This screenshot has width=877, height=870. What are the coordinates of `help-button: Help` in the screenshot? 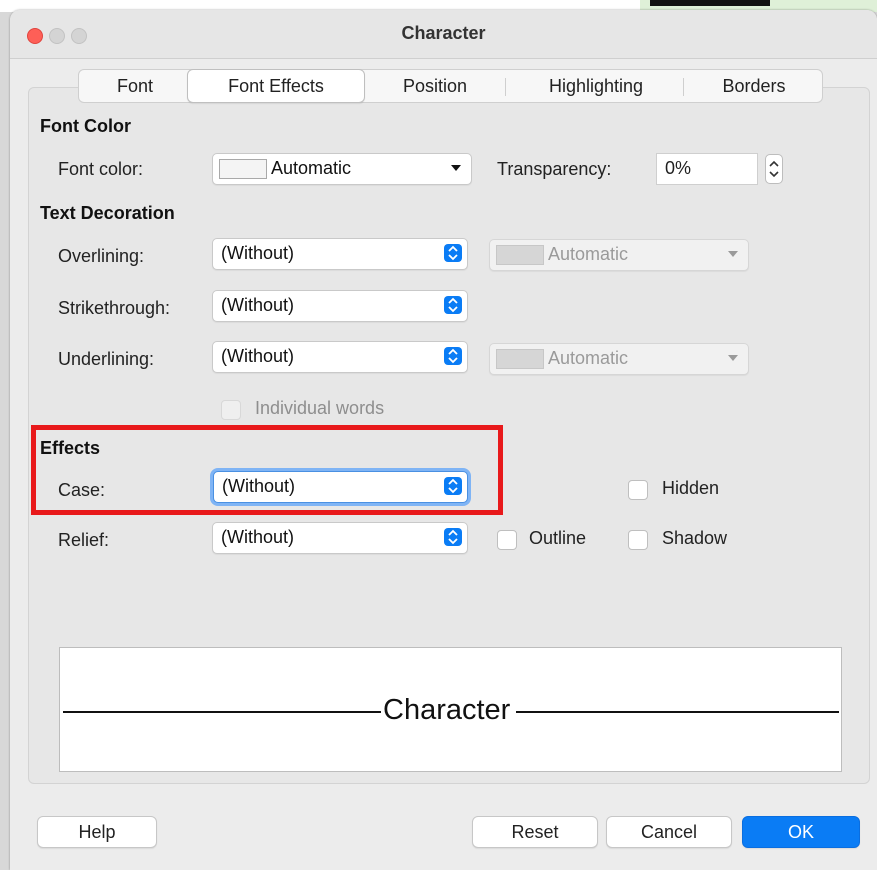 It's located at (97, 832).